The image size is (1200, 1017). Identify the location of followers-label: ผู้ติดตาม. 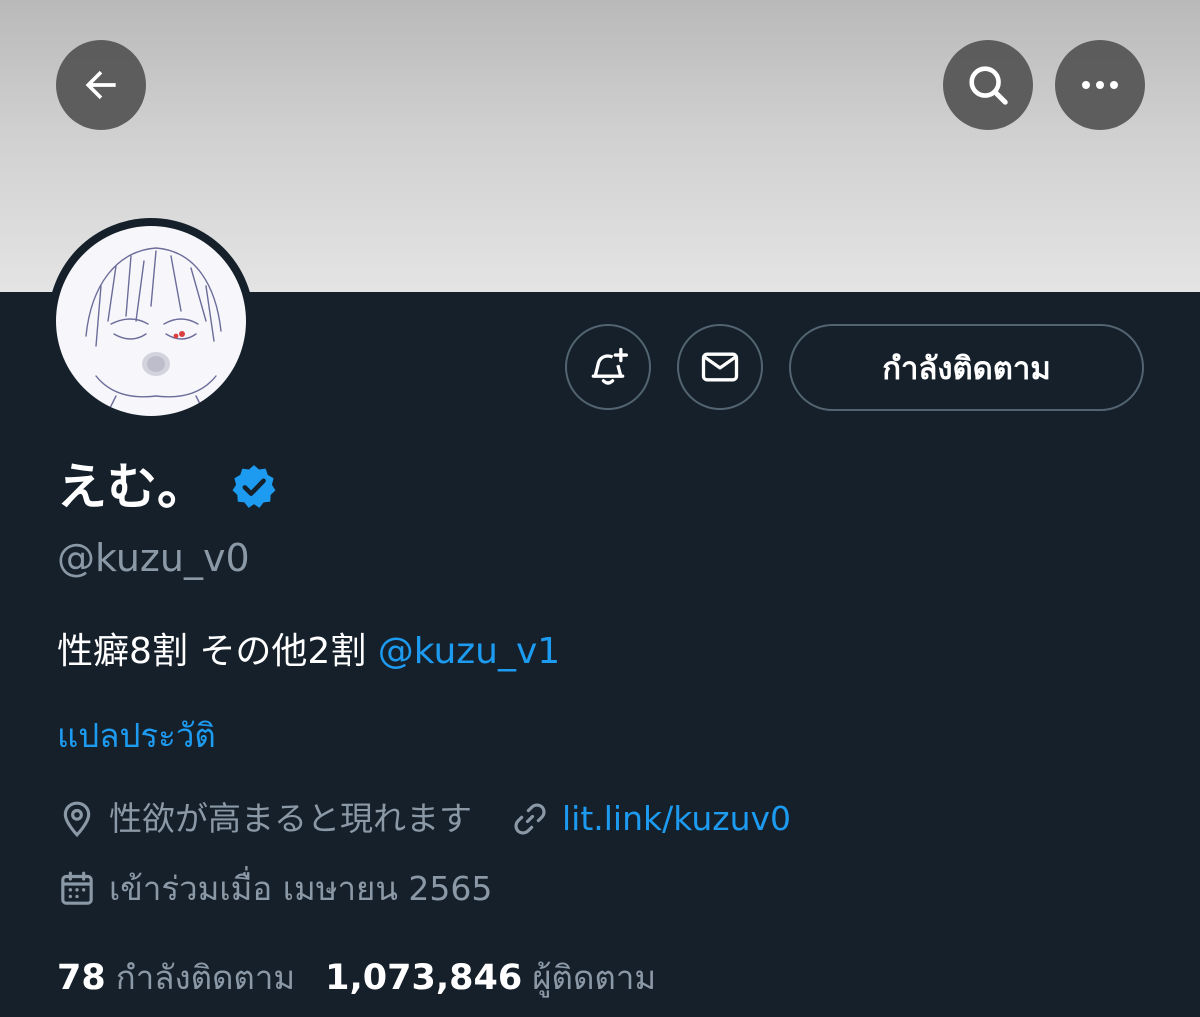
(594, 977).